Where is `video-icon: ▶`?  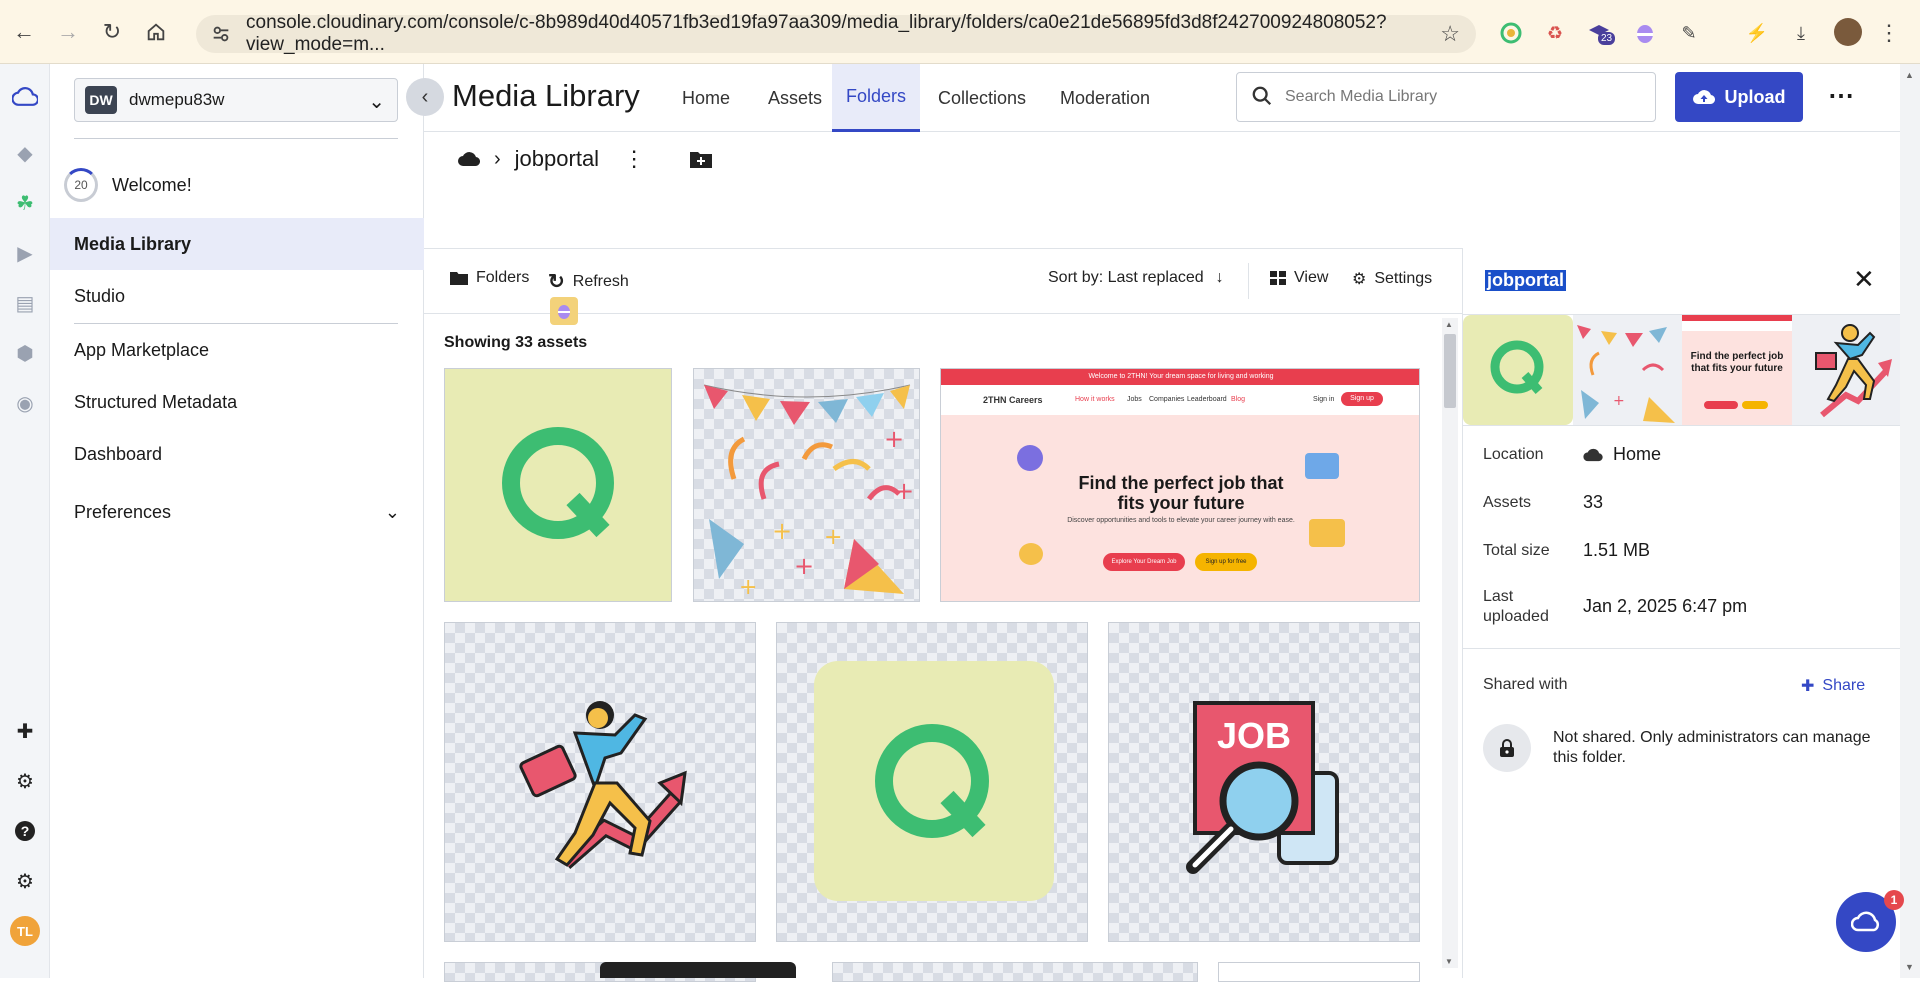
video-icon: ▶ is located at coordinates (25, 253).